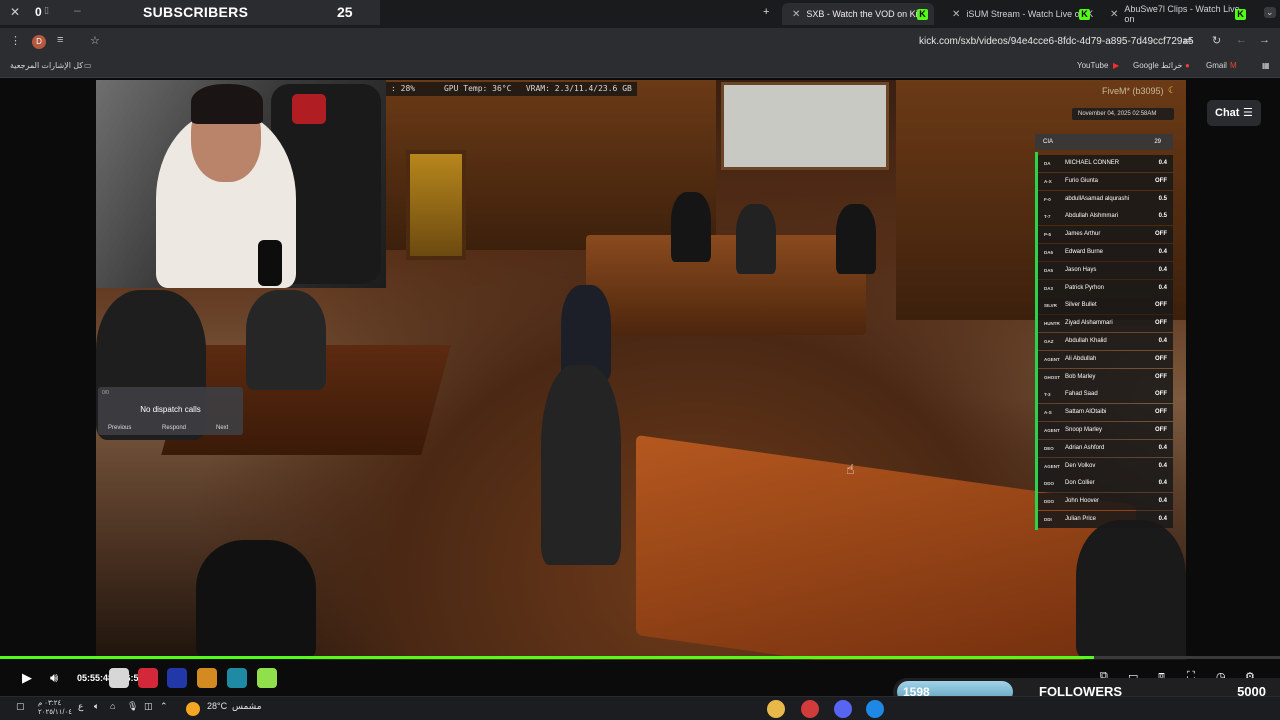  What do you see at coordinates (1049, 502) in the screenshot?
I see `member-rank: DDO` at bounding box center [1049, 502].